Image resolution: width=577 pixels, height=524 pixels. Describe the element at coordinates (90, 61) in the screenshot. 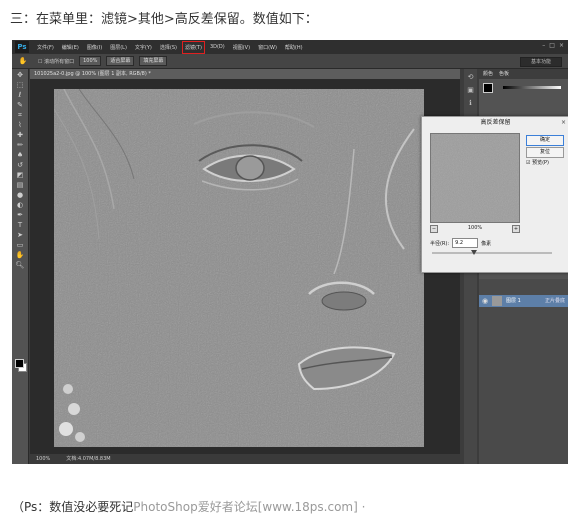

I see `zoom-100-button: 100%` at that location.